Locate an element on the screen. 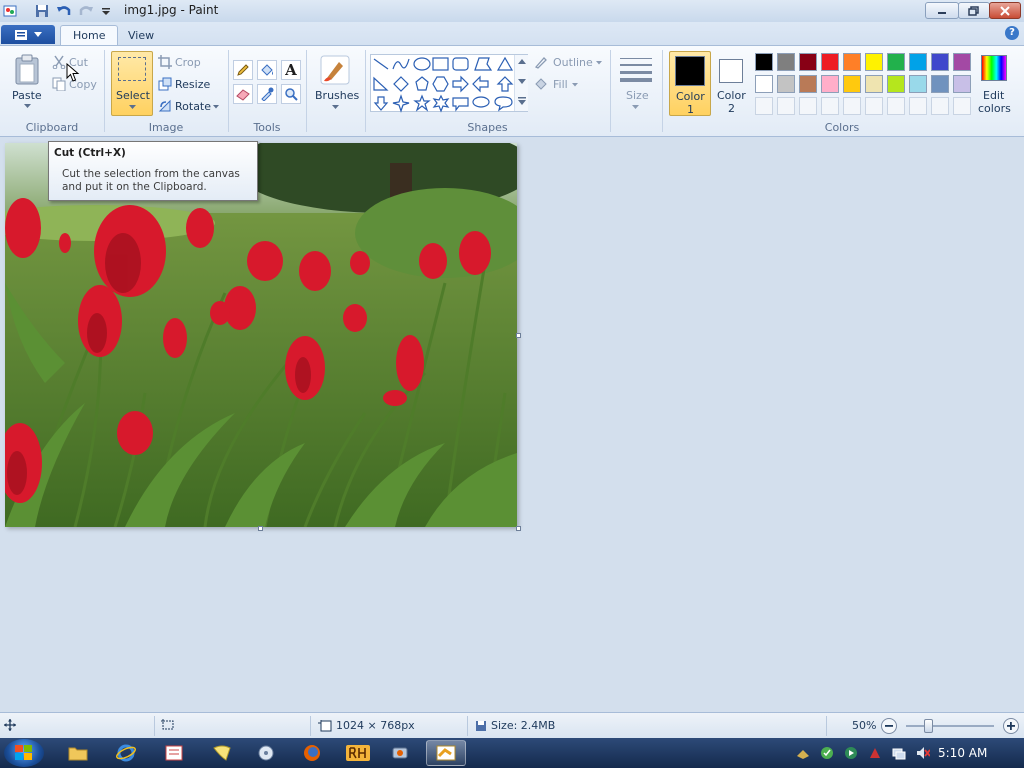 The width and height of the screenshot is (1024, 768). paint-app-icon is located at coordinates (10, 11).